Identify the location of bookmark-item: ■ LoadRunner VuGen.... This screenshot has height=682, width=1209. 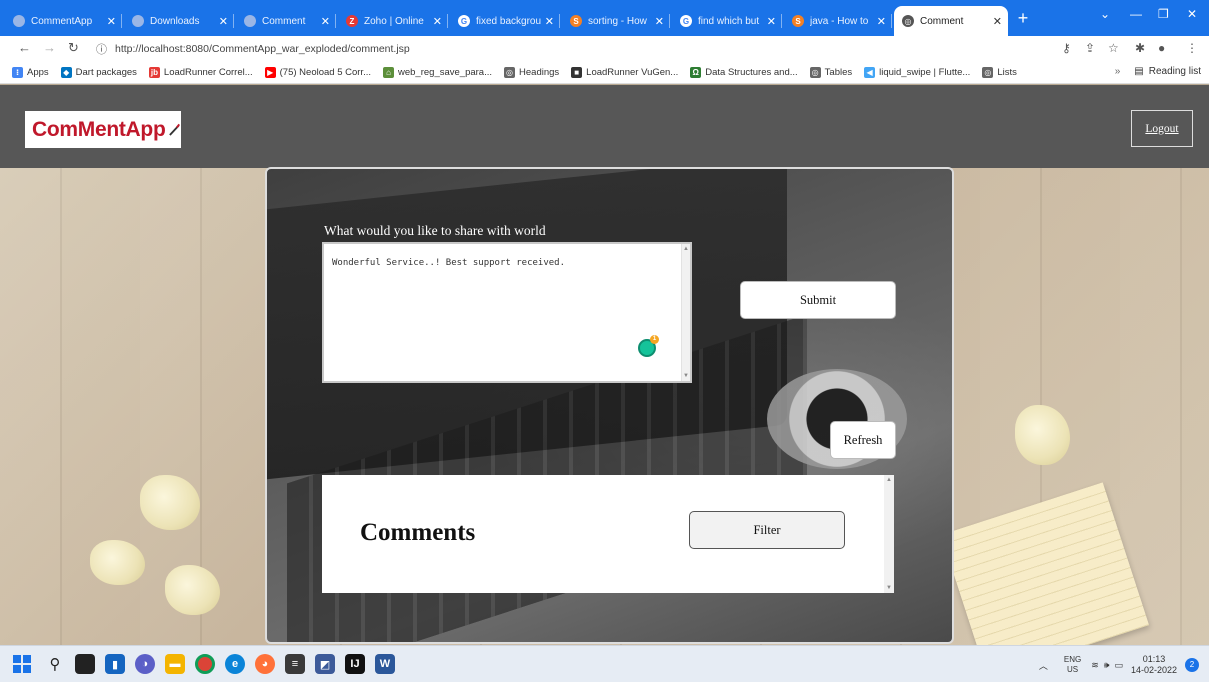
(624, 72).